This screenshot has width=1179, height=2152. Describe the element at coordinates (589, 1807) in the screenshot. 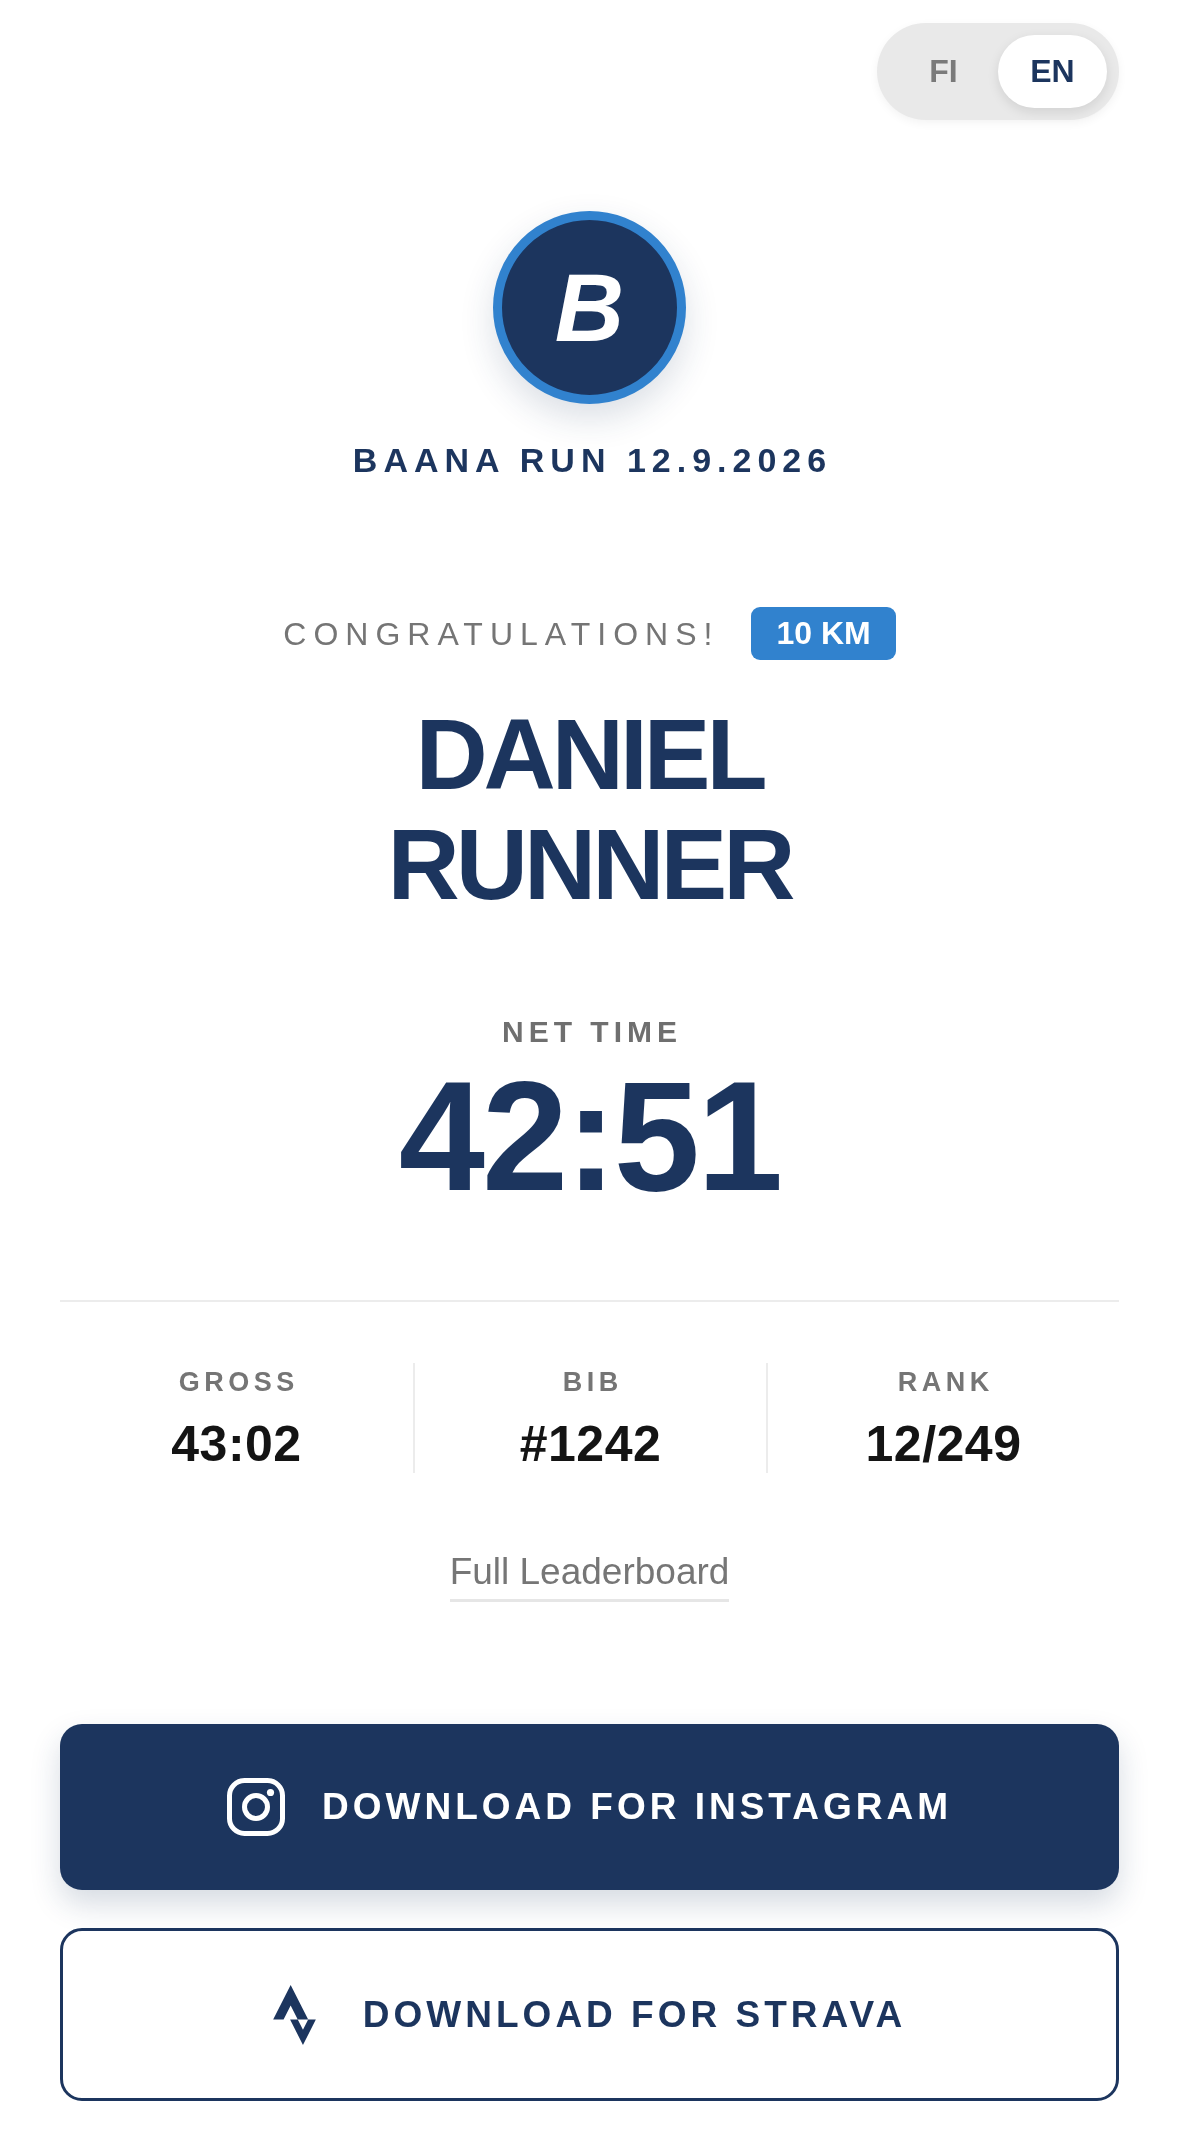

I see `download-button: DOWNLOAD FOR INSTAGRAM` at that location.